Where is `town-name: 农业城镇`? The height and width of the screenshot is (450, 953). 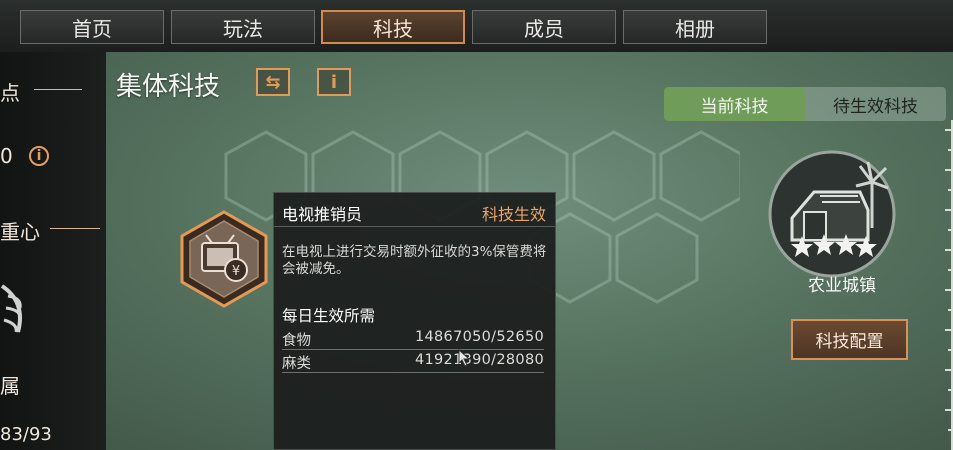 town-name: 农业城镇 is located at coordinates (842, 286).